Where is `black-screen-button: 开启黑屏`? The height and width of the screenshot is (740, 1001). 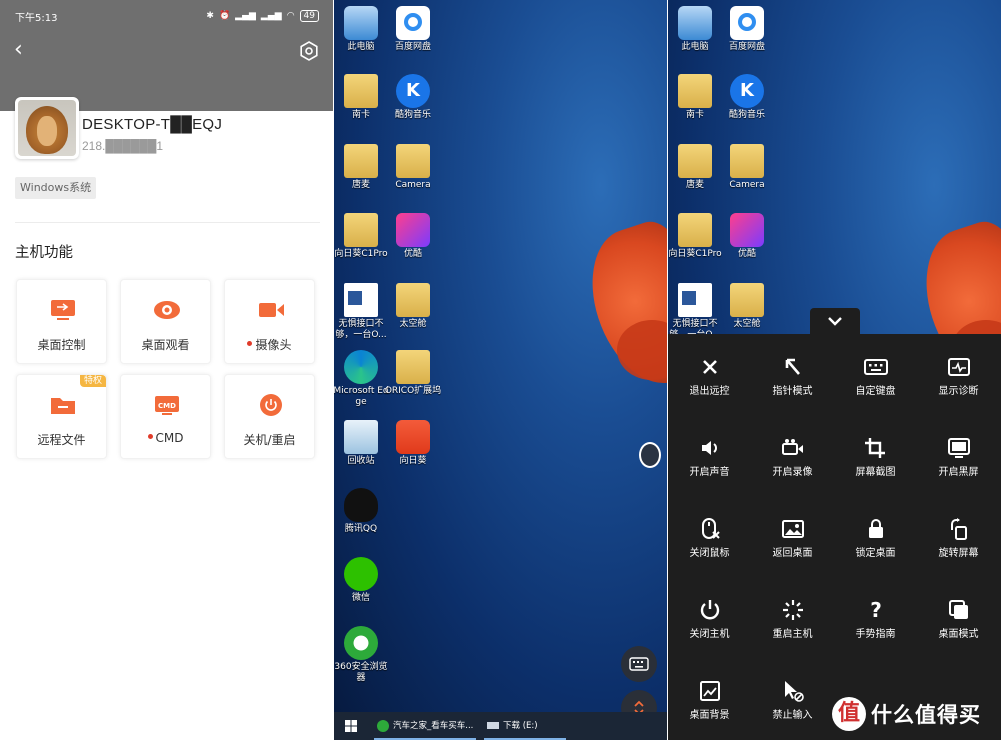
black-screen-button: 开启黑屏 is located at coordinates (958, 455).